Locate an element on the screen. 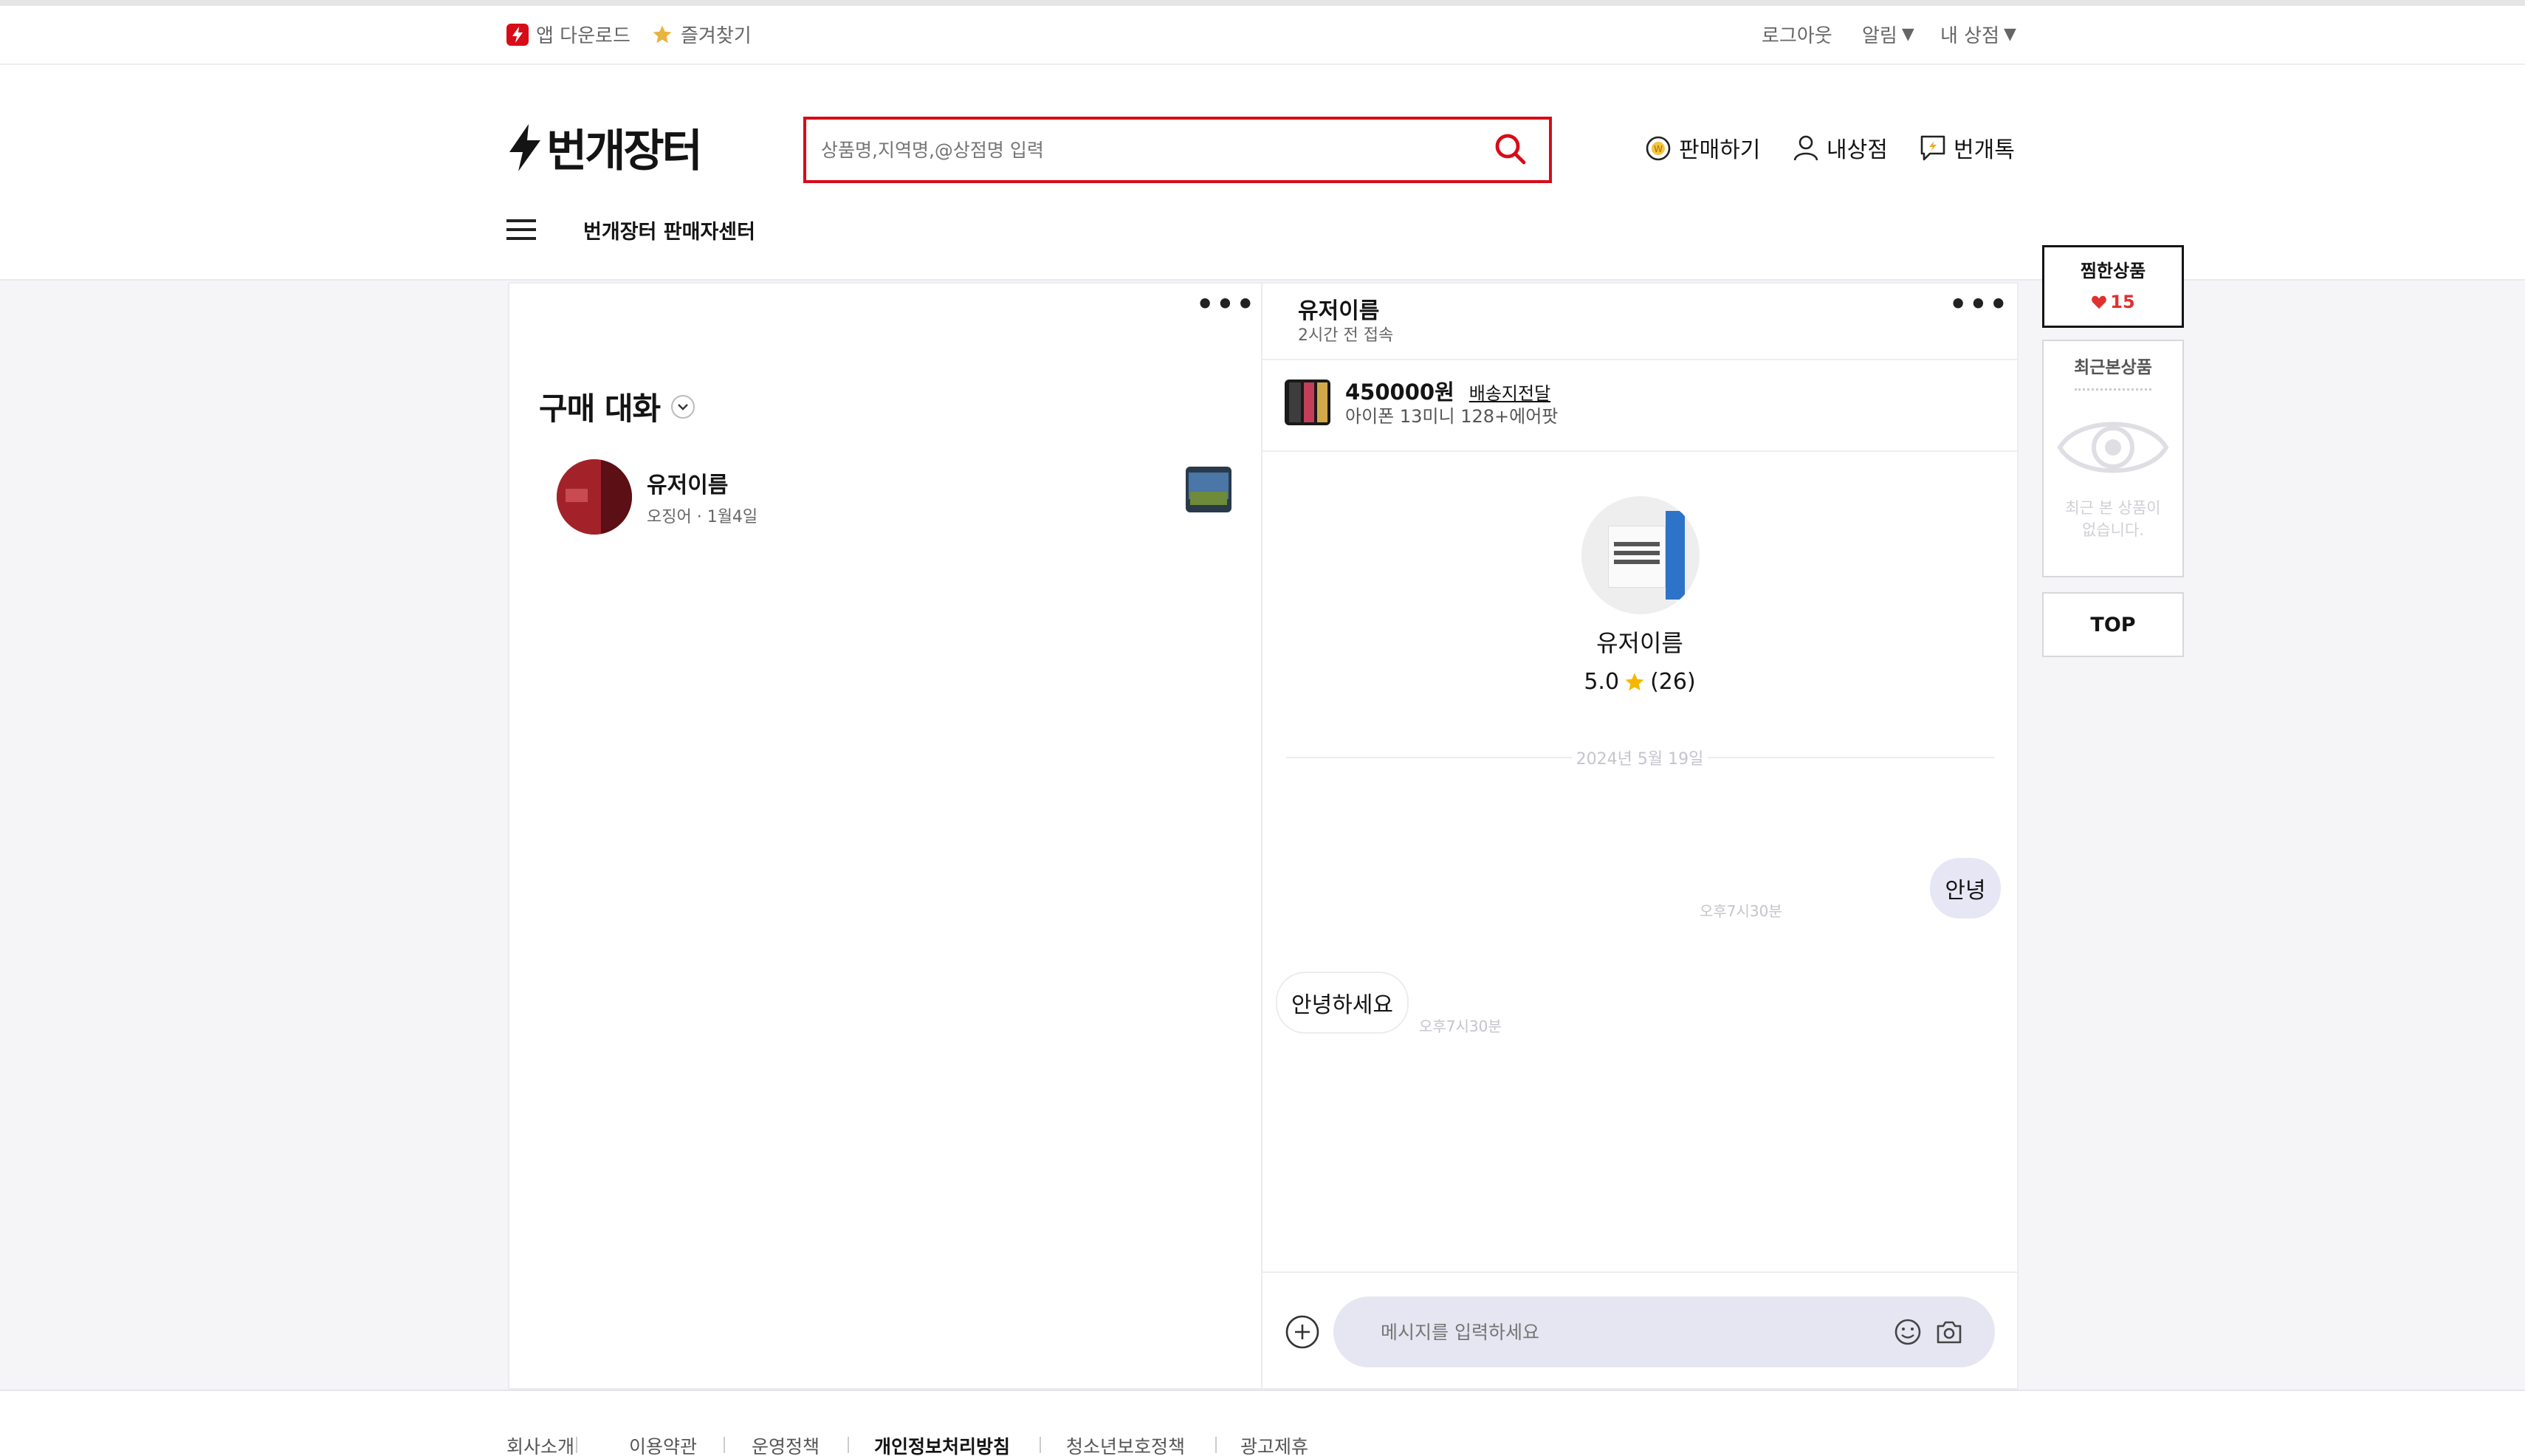 This screenshot has width=2525, height=1456. my-shop-label: 내 상점 is located at coordinates (1970, 36).